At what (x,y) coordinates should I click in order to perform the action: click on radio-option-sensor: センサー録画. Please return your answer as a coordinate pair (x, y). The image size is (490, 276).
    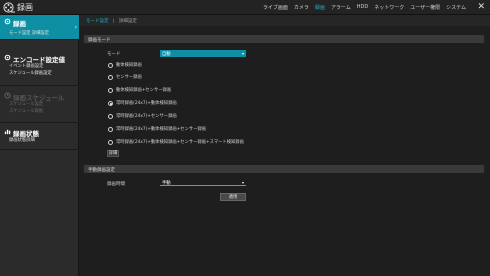
    Looking at the image, I should click on (125, 77).